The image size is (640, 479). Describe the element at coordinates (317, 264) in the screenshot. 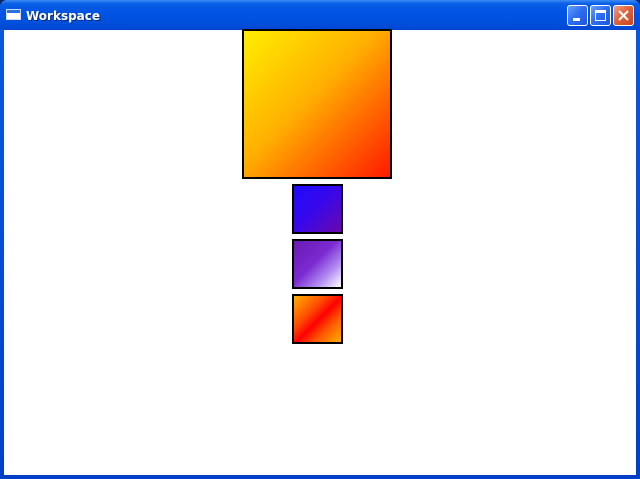

I see `purple-gradient-square` at that location.